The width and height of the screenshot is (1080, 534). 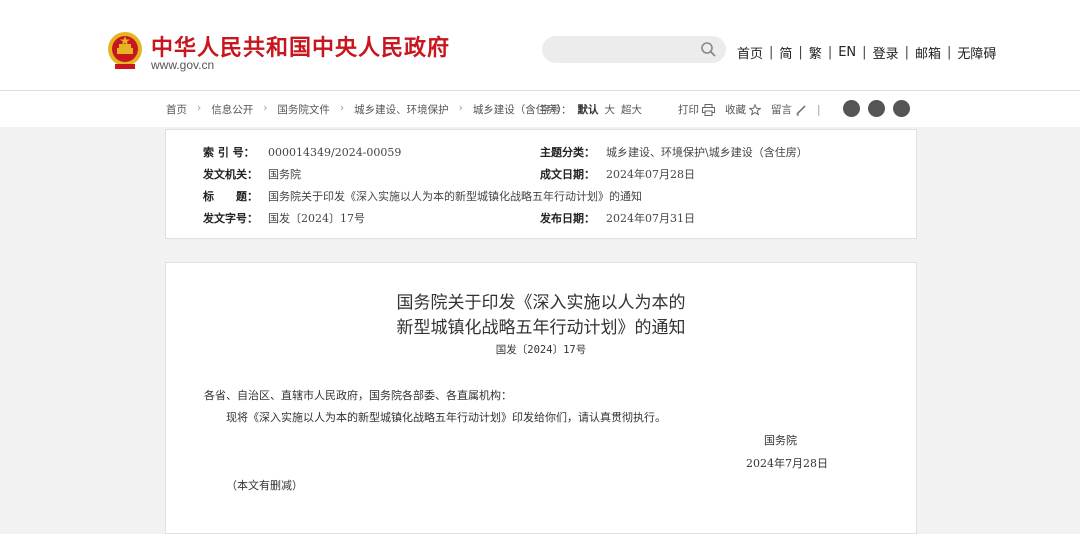 I want to click on weibo-icon, so click(x=851, y=108).